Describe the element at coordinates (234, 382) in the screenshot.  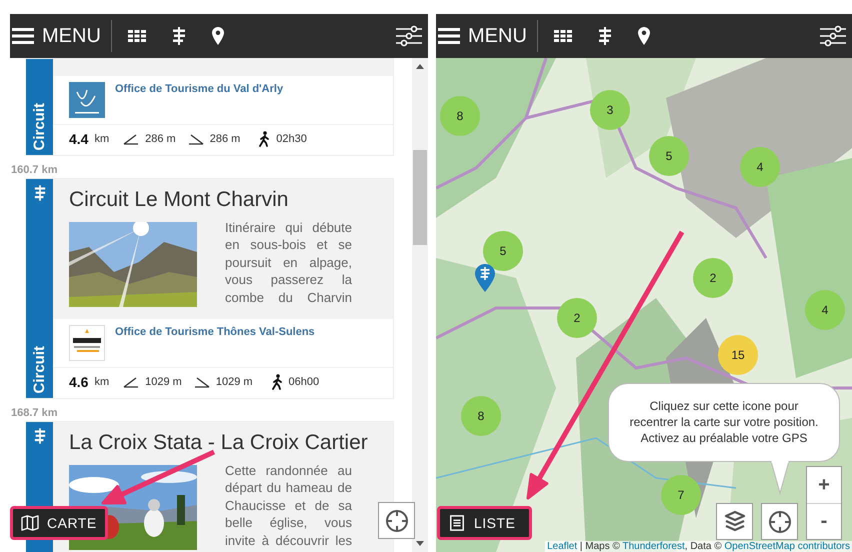
I see `descent-value: 1029 m` at that location.